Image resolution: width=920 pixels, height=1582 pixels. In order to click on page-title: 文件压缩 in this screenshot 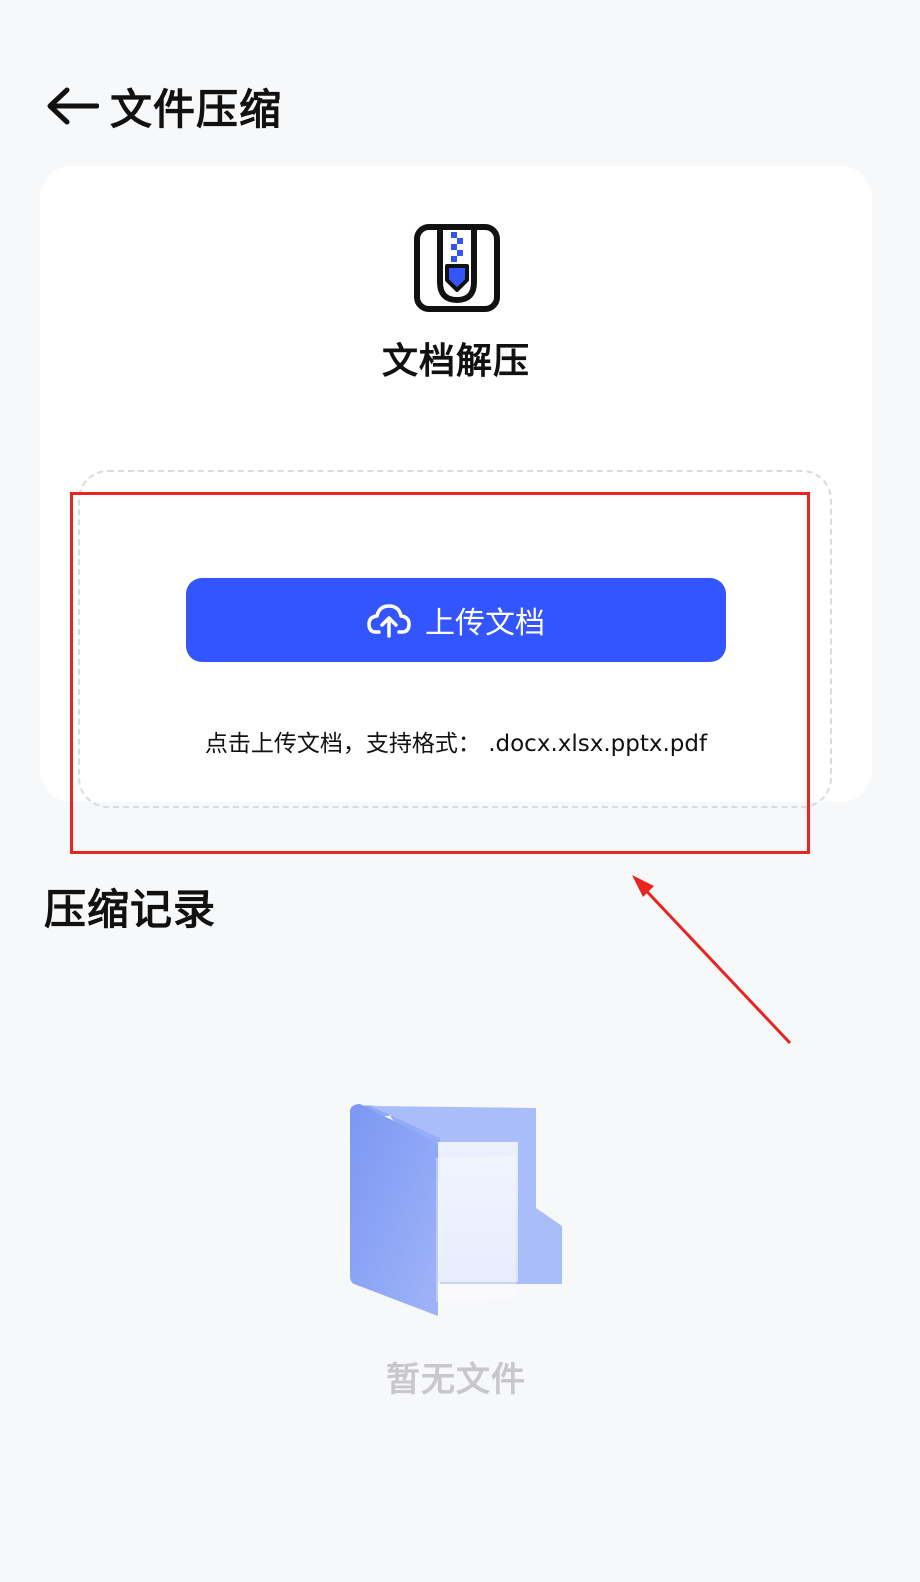, I will do `click(196, 109)`.